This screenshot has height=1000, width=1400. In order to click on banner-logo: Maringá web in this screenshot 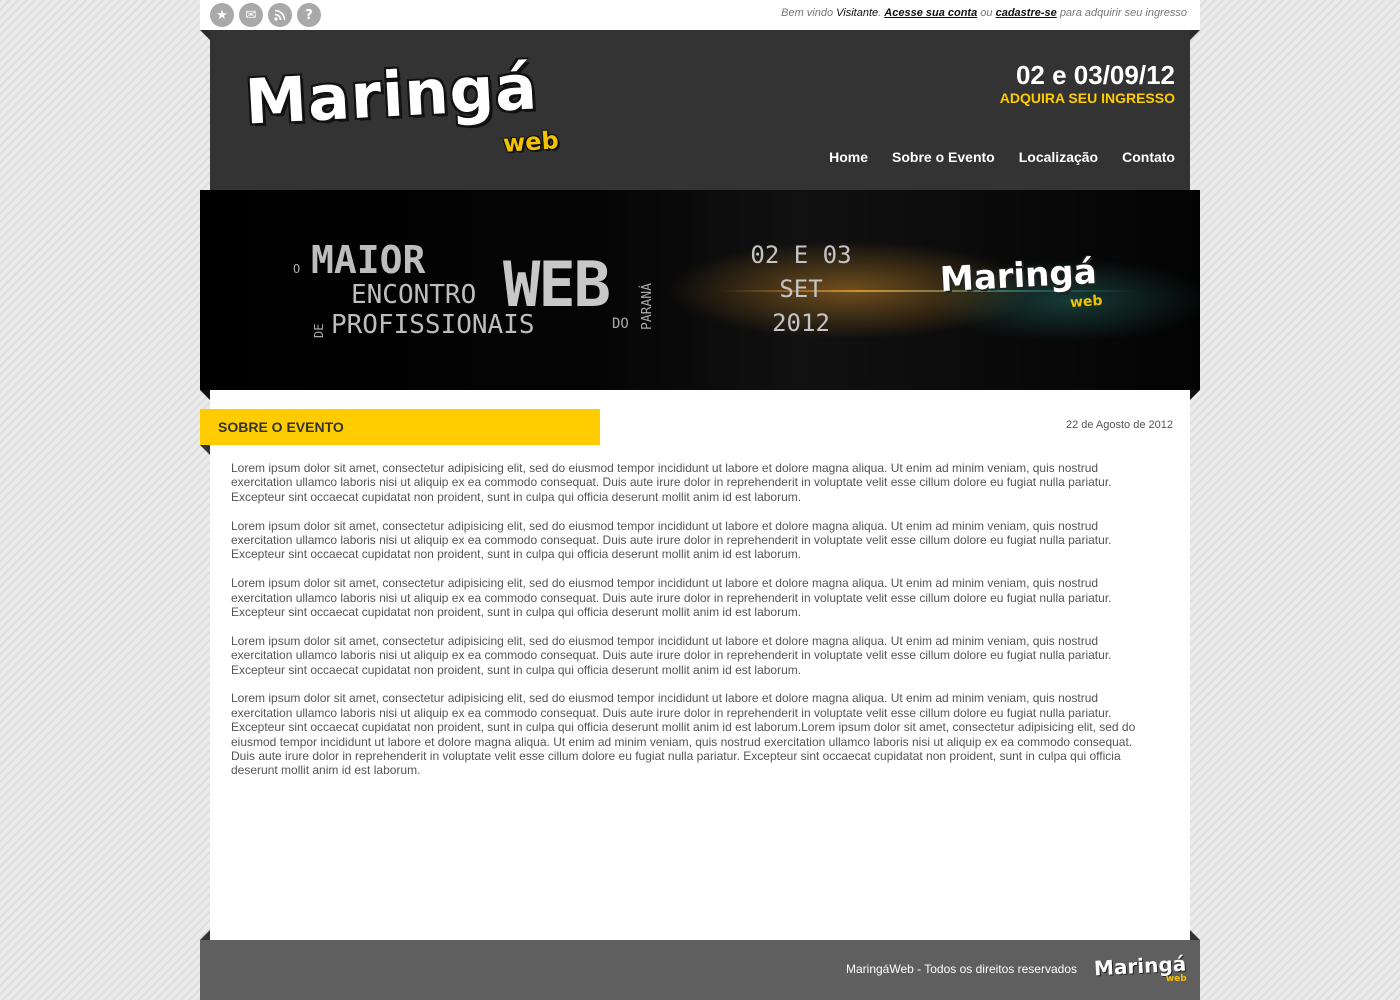, I will do `click(1021, 281)`.